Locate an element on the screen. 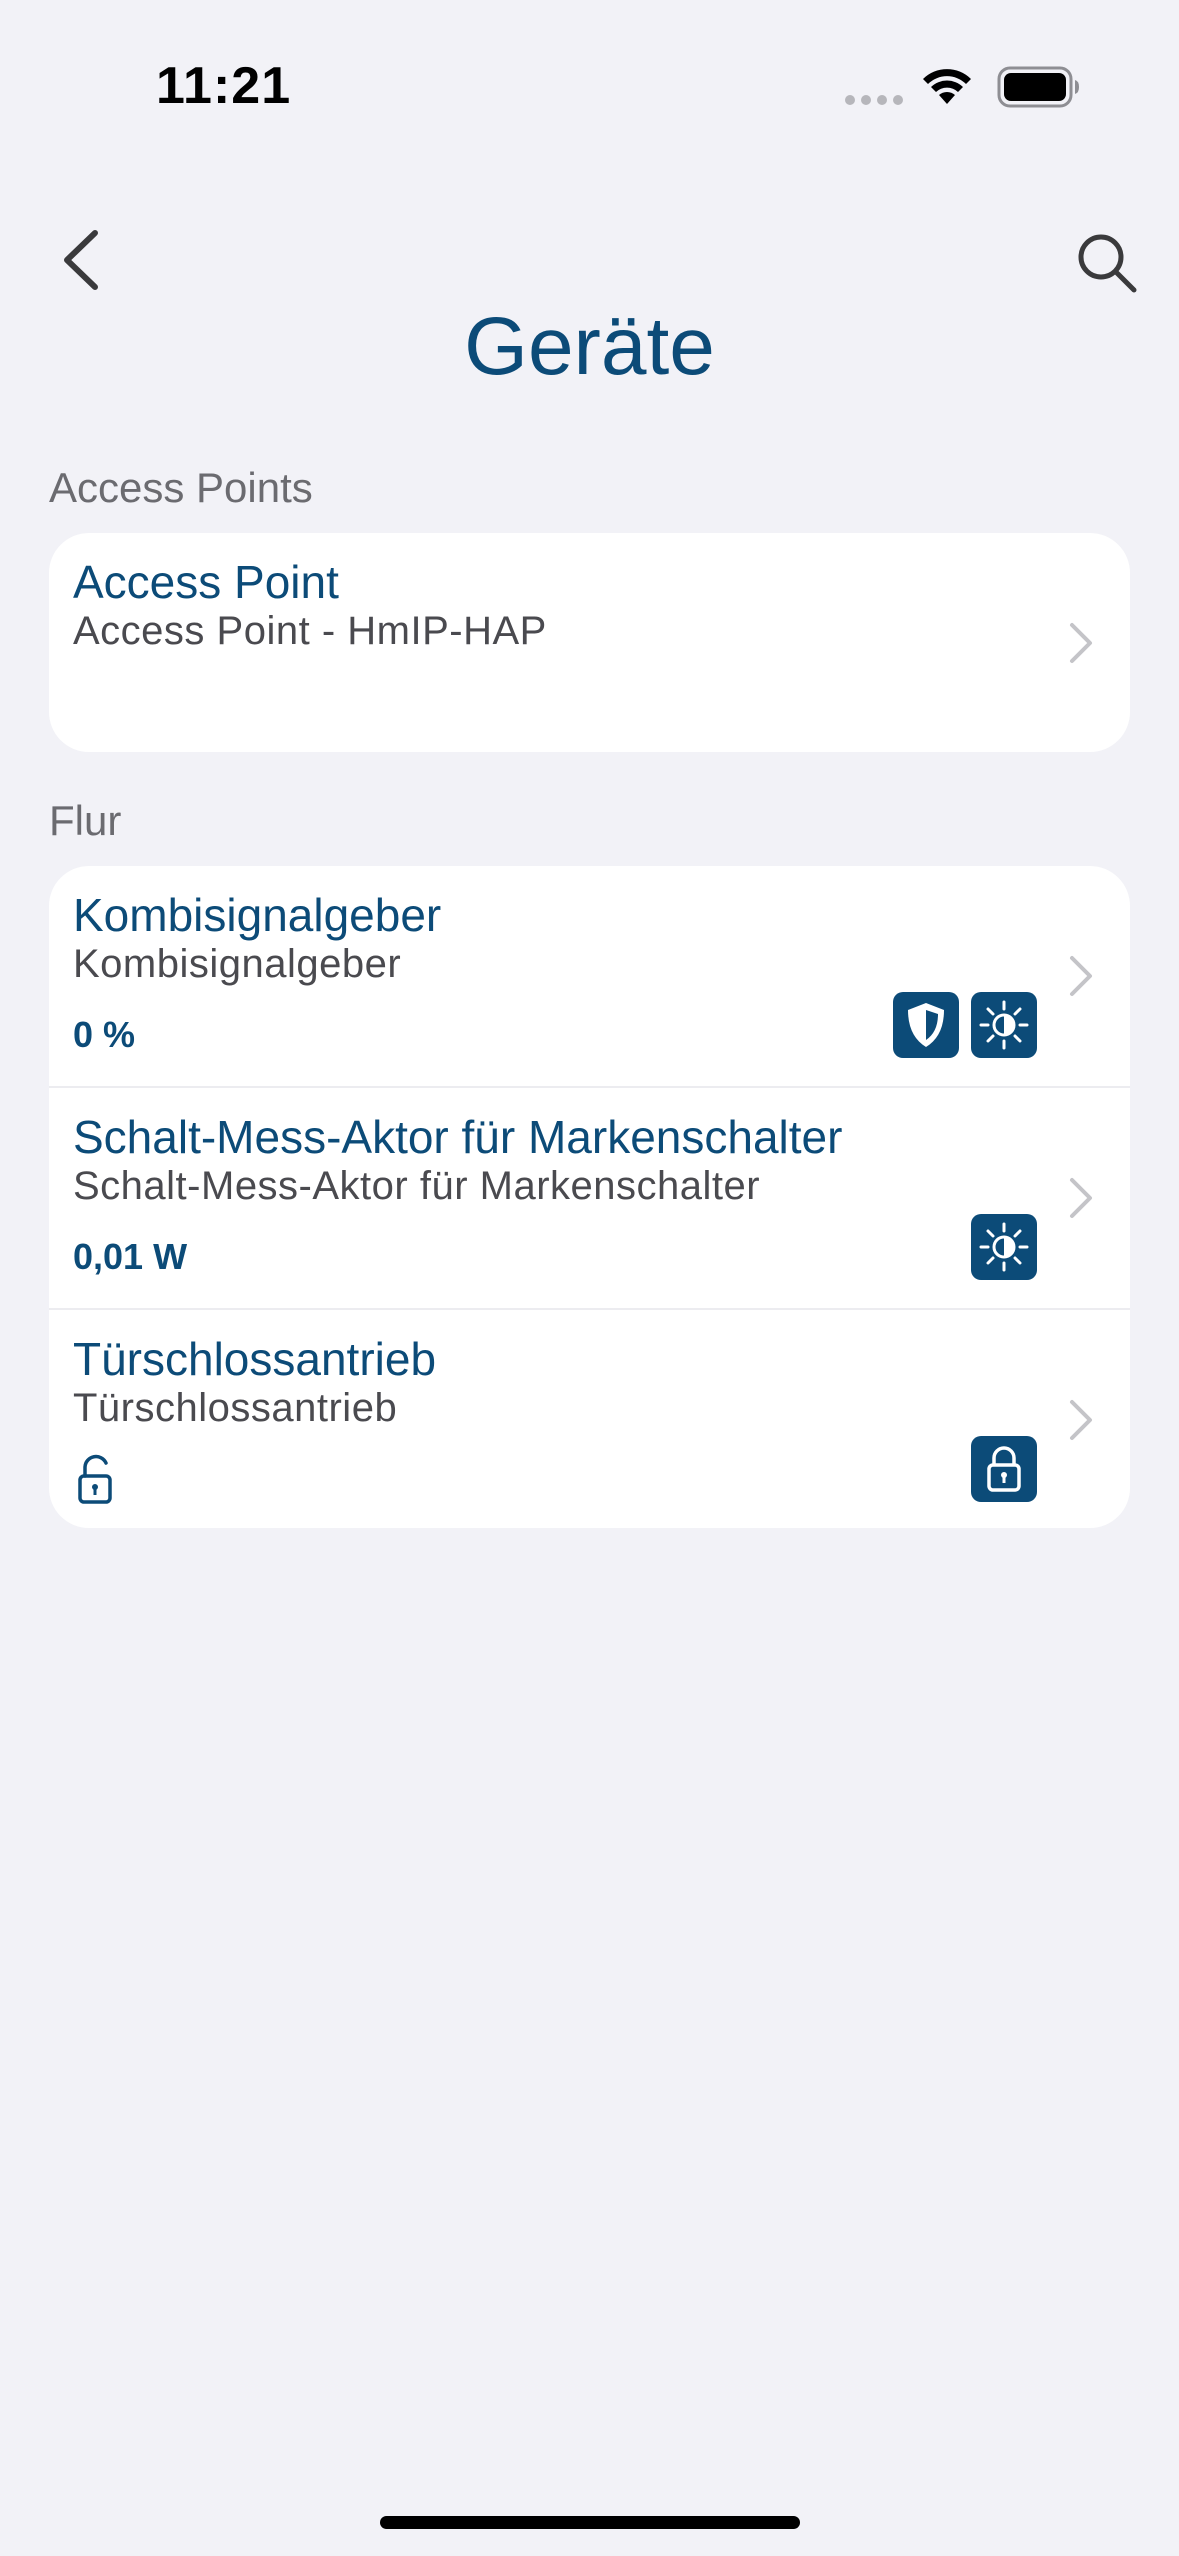 This screenshot has height=2556, width=1179. device-subtitle: Access Point - HmIP-HAP is located at coordinates (310, 631).